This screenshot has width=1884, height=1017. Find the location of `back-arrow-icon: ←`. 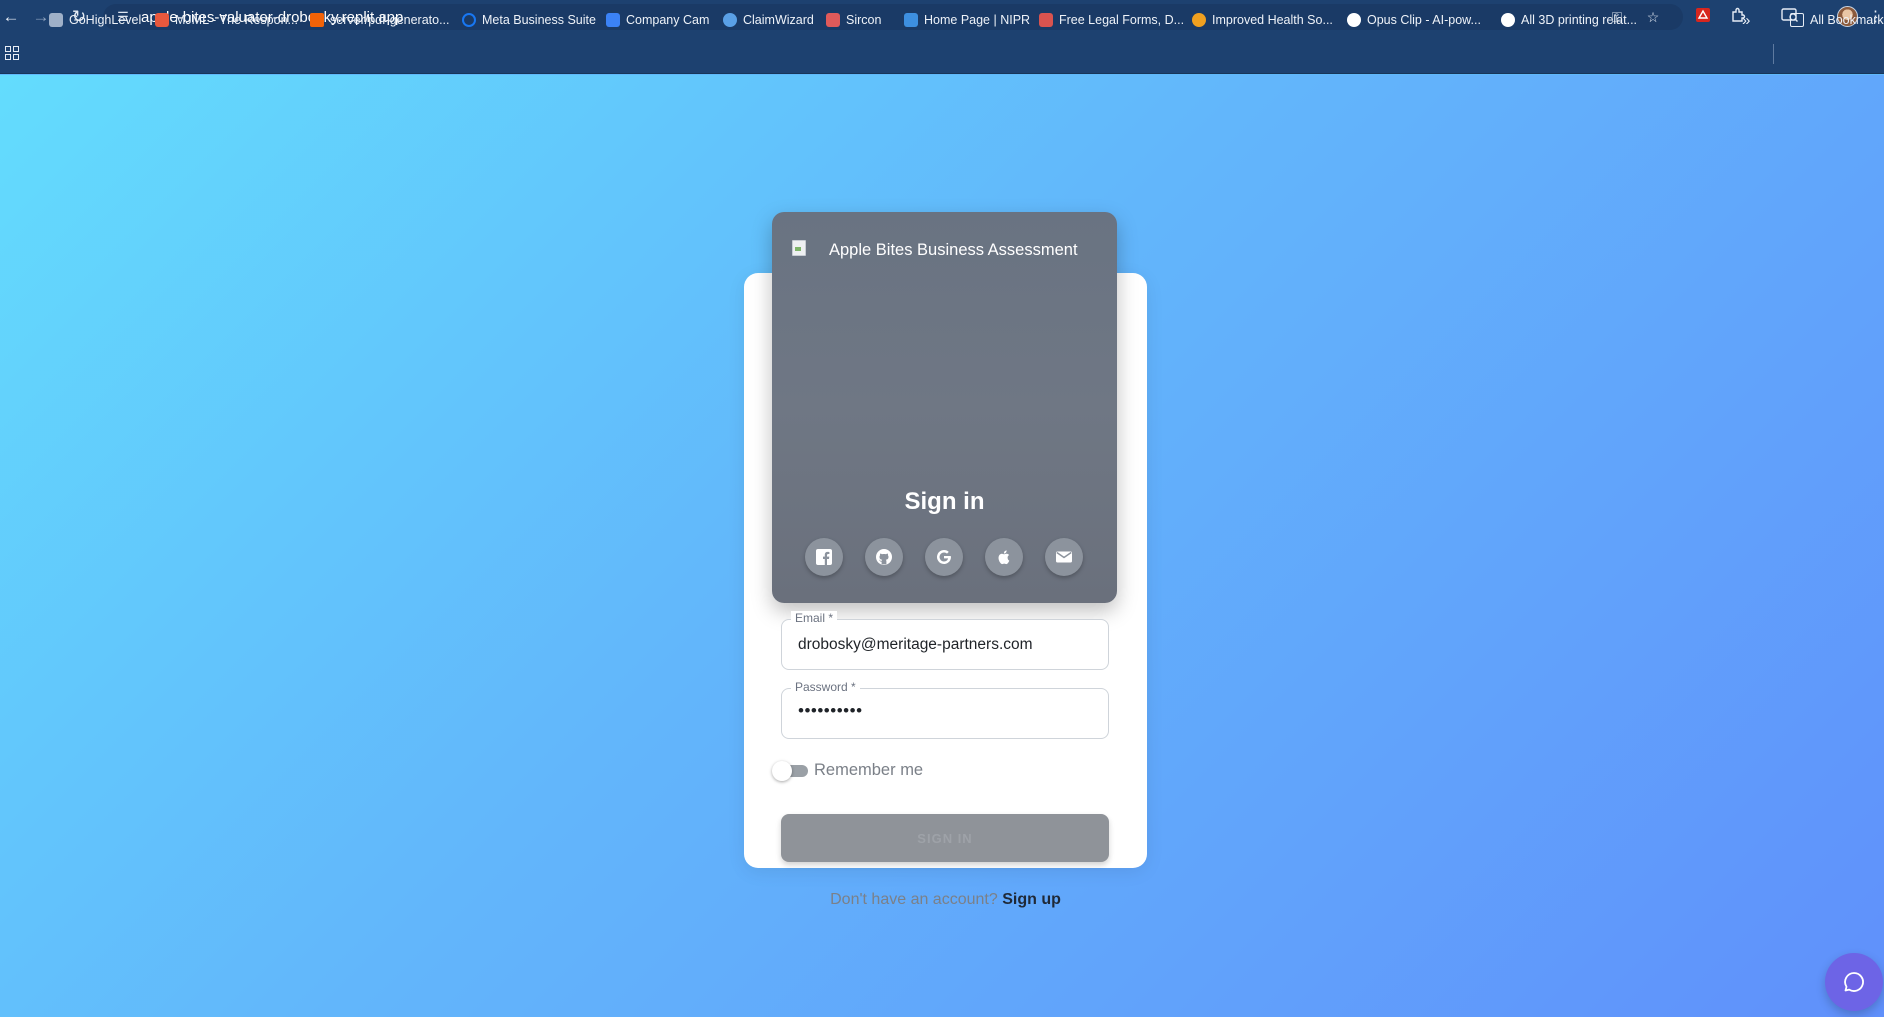

back-arrow-icon: ← is located at coordinates (11, 17).